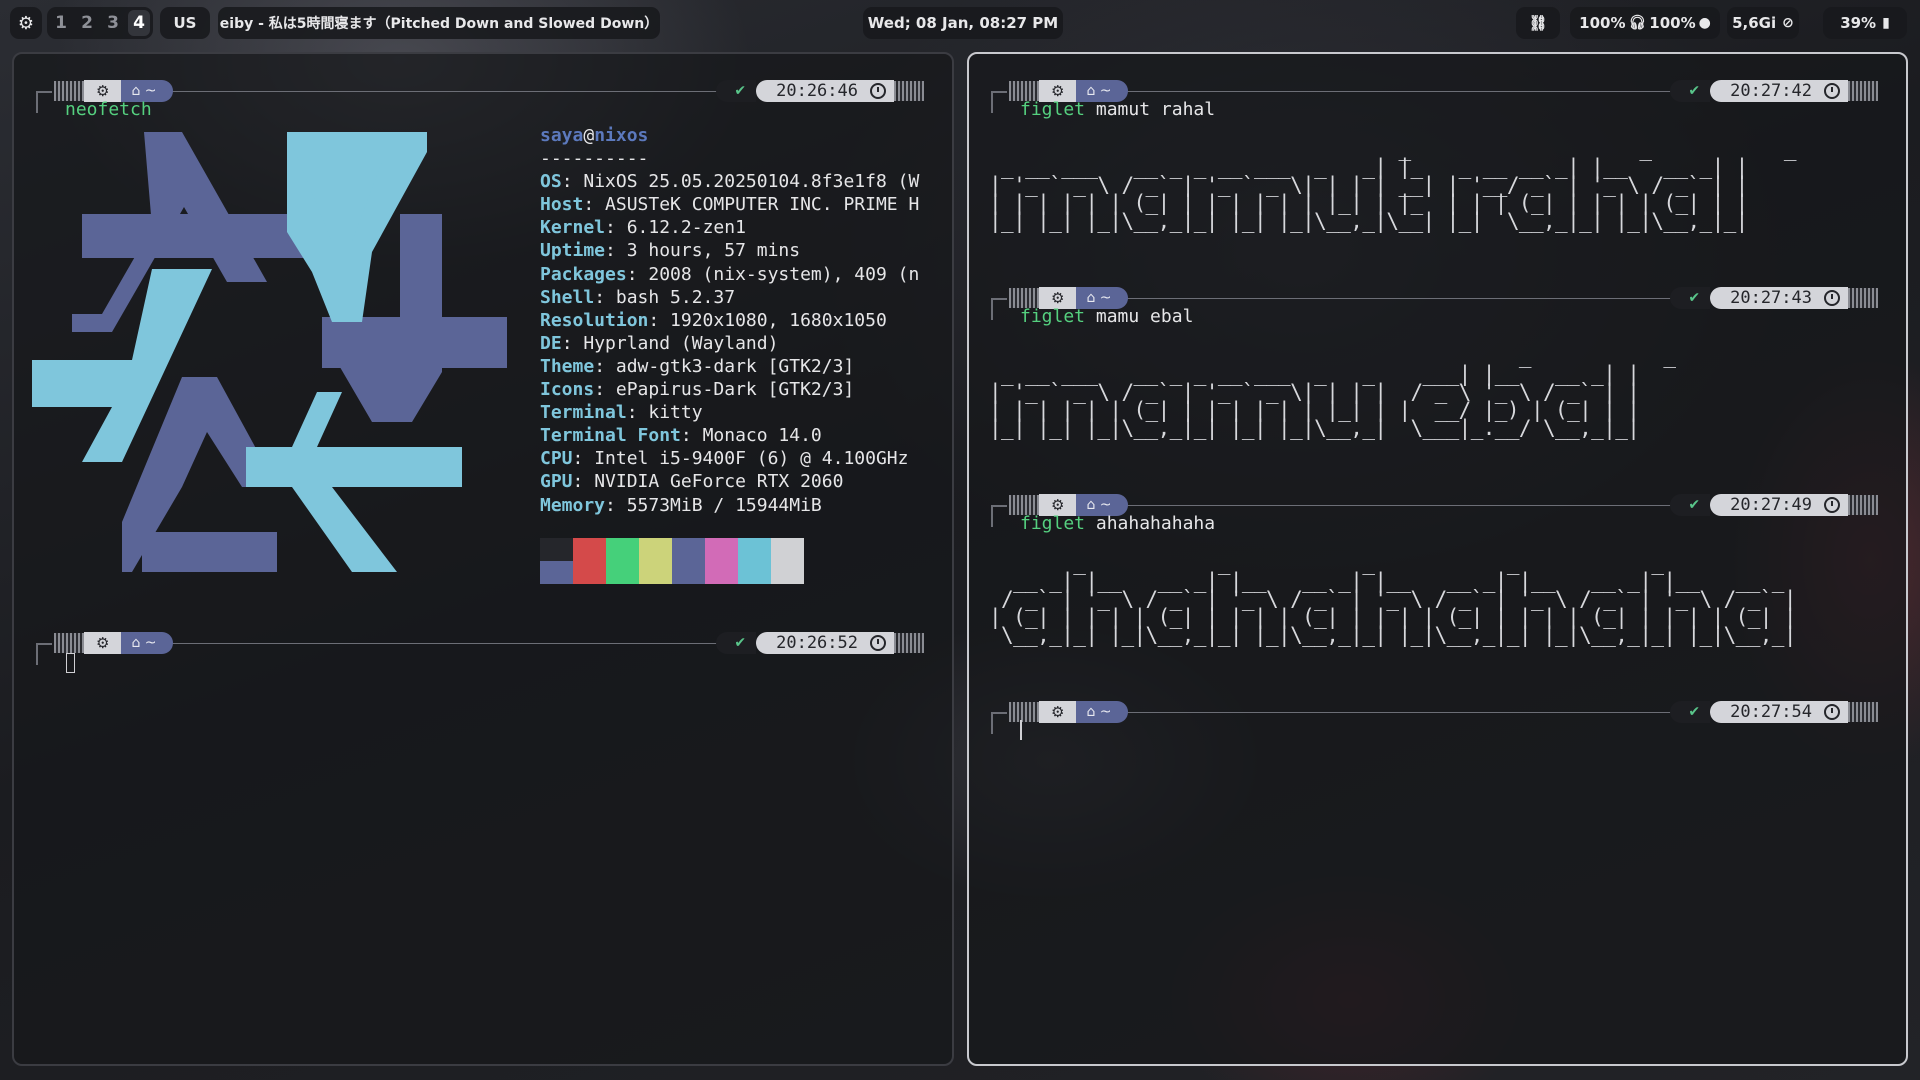  What do you see at coordinates (1538, 23) in the screenshot?
I see `network-indicator: ⛓` at bounding box center [1538, 23].